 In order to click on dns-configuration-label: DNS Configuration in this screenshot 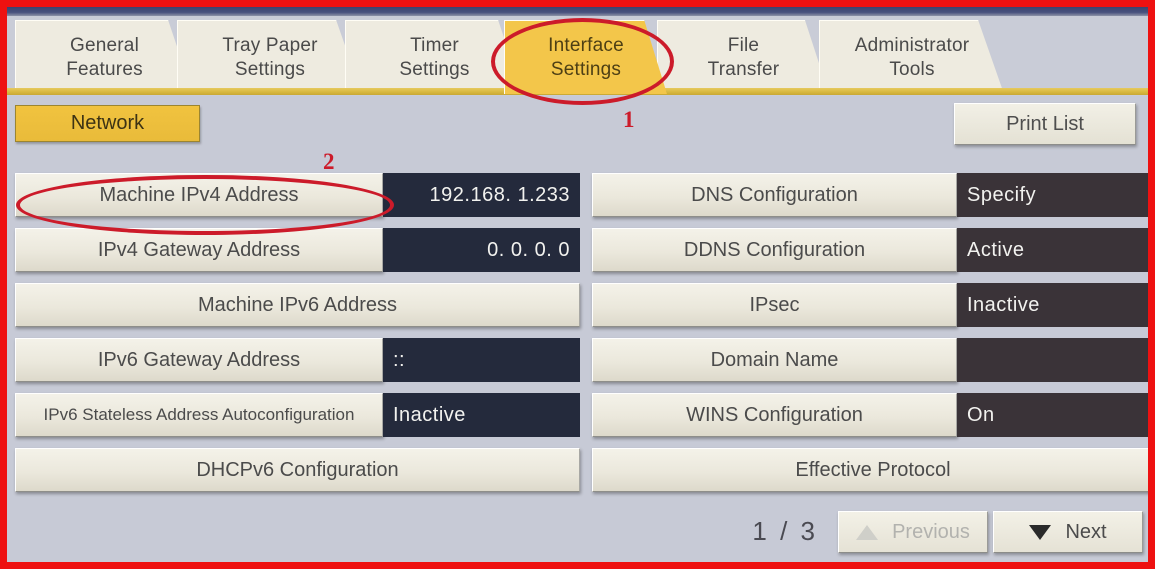, I will do `click(774, 194)`.